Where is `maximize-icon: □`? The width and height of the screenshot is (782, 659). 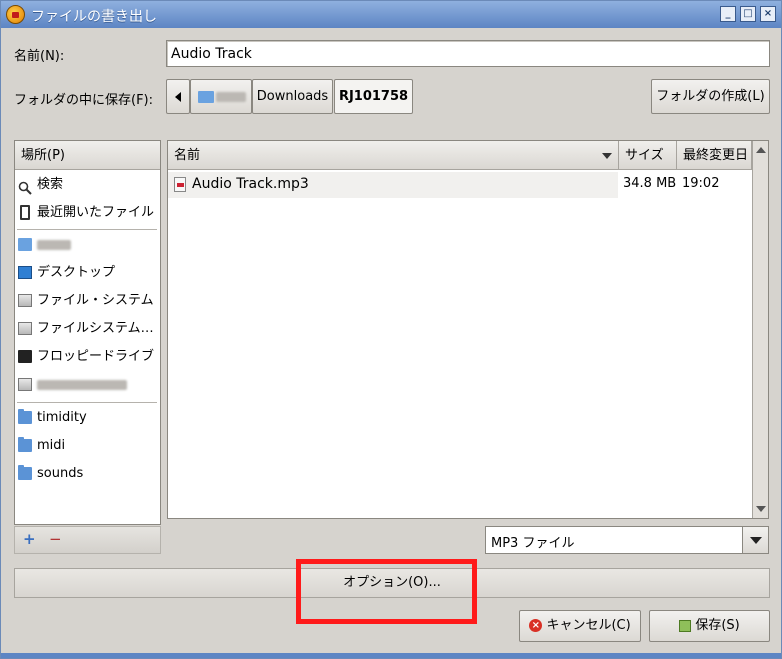
maximize-icon: □ is located at coordinates (748, 14).